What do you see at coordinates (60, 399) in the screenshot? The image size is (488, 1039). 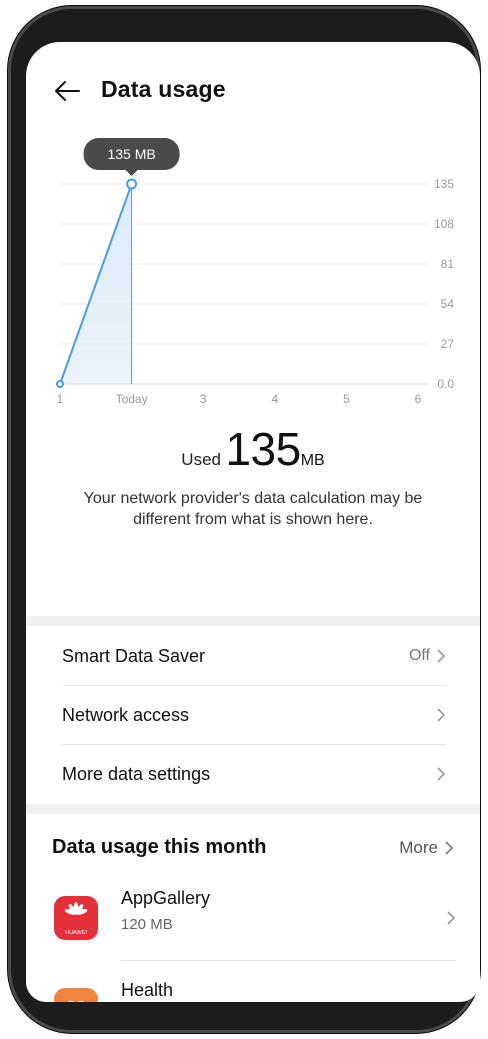 I see `x-tick-label: 1` at bounding box center [60, 399].